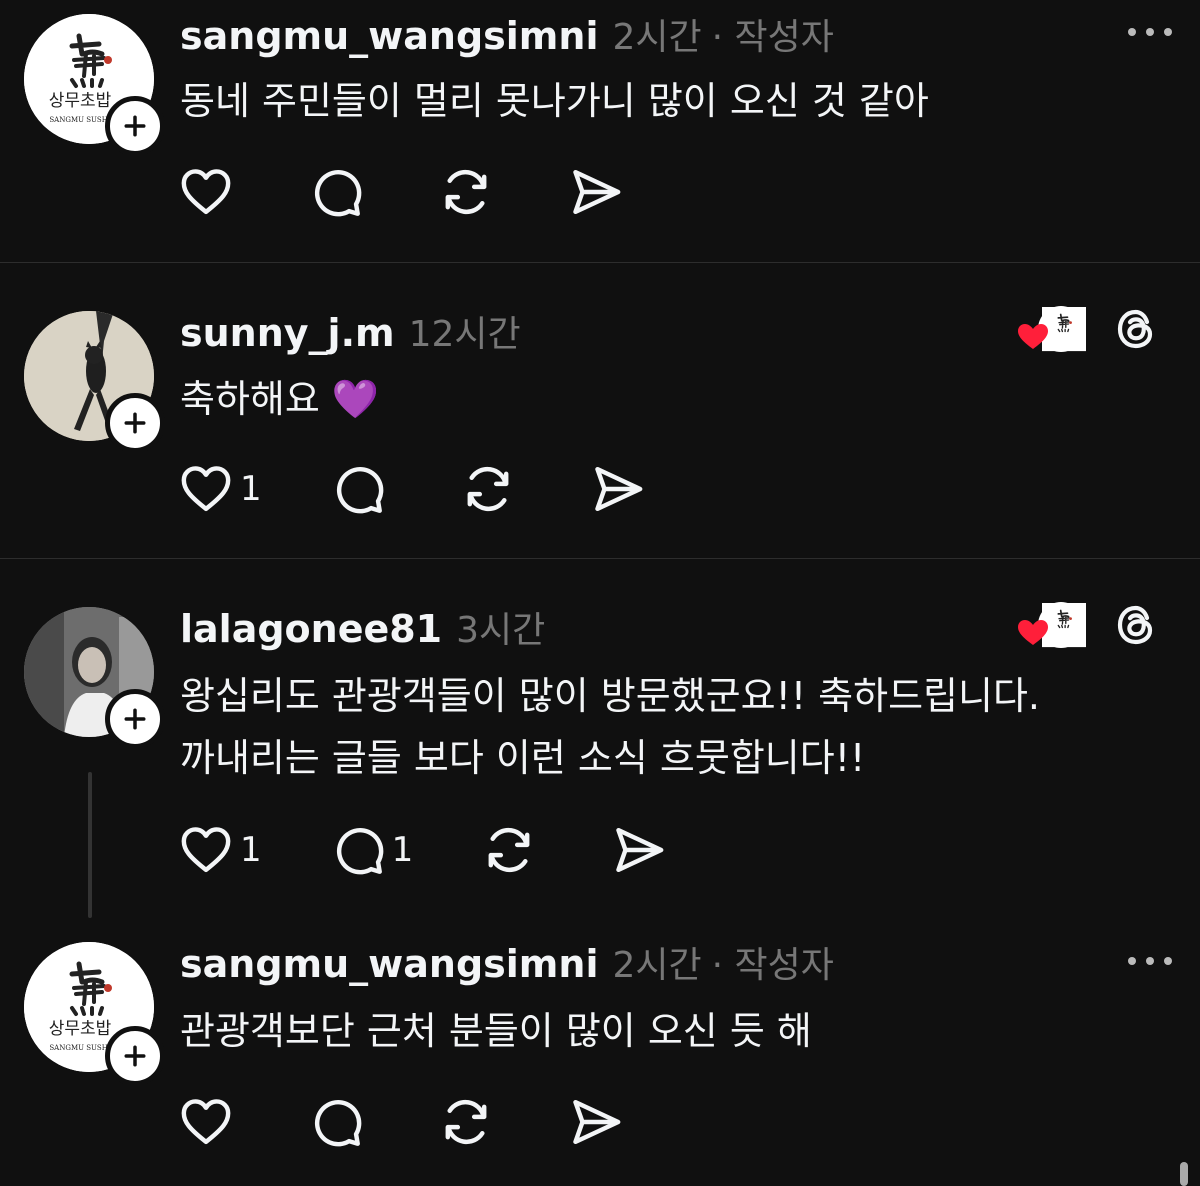 The height and width of the screenshot is (1186, 1200). Describe the element at coordinates (465, 331) in the screenshot. I see `timestamp: 12시간` at that location.